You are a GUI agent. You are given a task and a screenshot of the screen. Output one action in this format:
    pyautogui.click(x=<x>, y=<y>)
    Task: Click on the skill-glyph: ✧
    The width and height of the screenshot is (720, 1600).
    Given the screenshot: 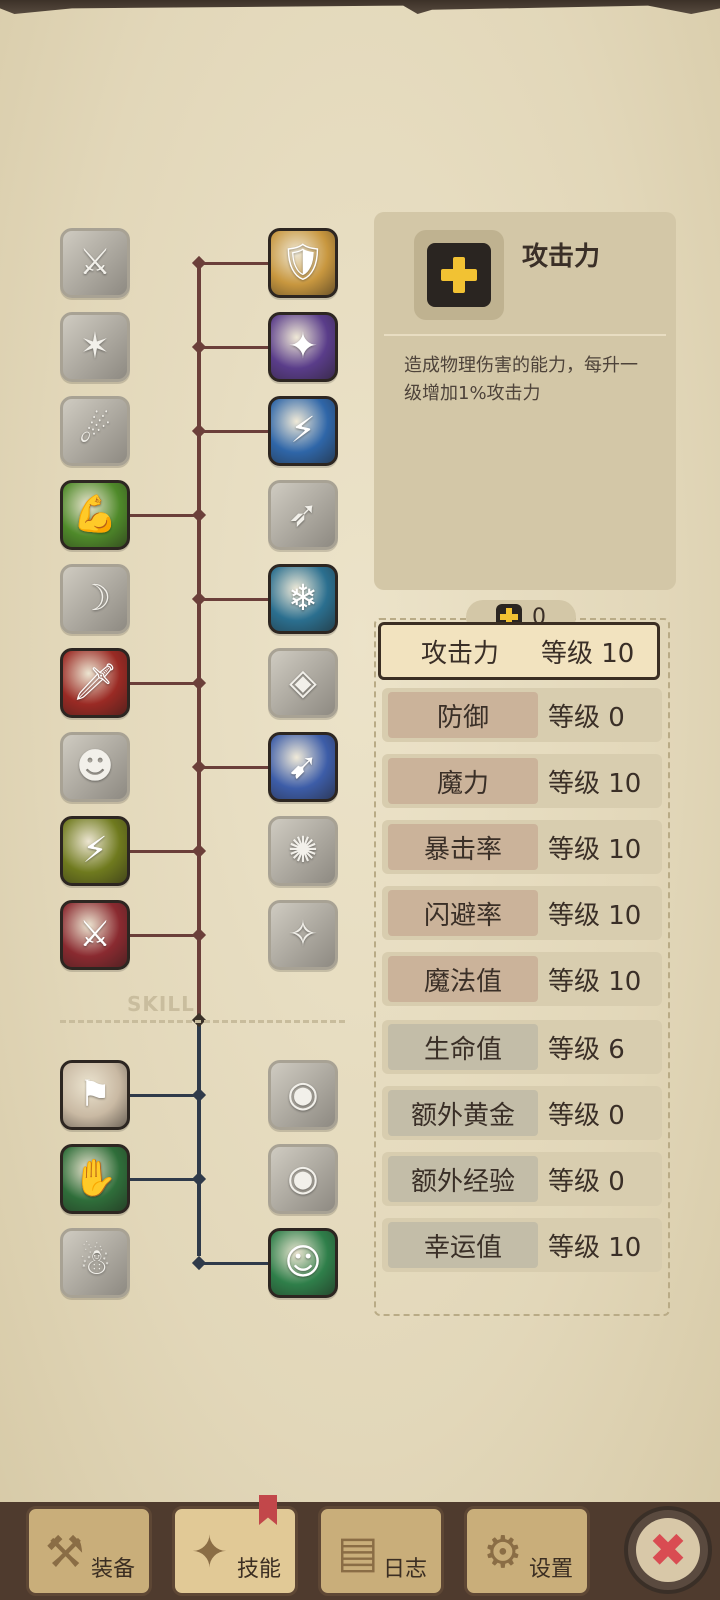 What is the action you would take?
    pyautogui.click(x=303, y=934)
    